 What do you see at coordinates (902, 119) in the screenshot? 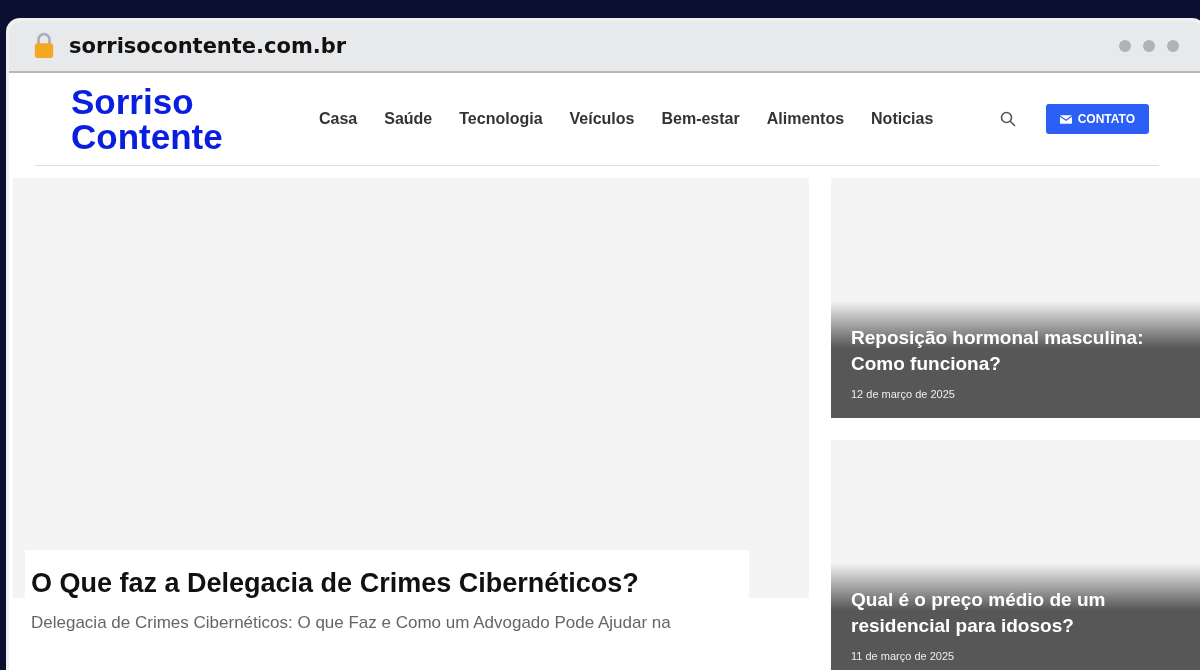
I see `nav-link: Noticias` at bounding box center [902, 119].